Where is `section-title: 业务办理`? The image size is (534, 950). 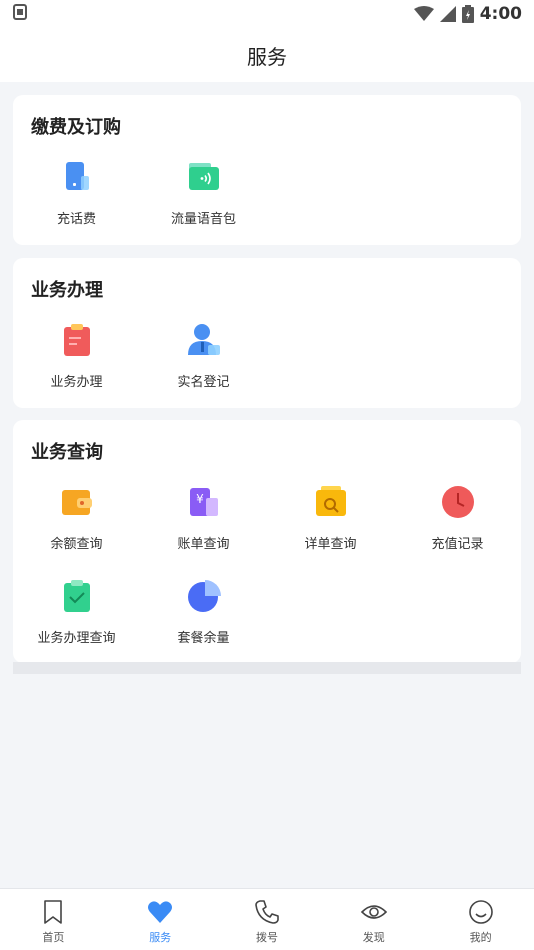 section-title: 业务办理 is located at coordinates (67, 290).